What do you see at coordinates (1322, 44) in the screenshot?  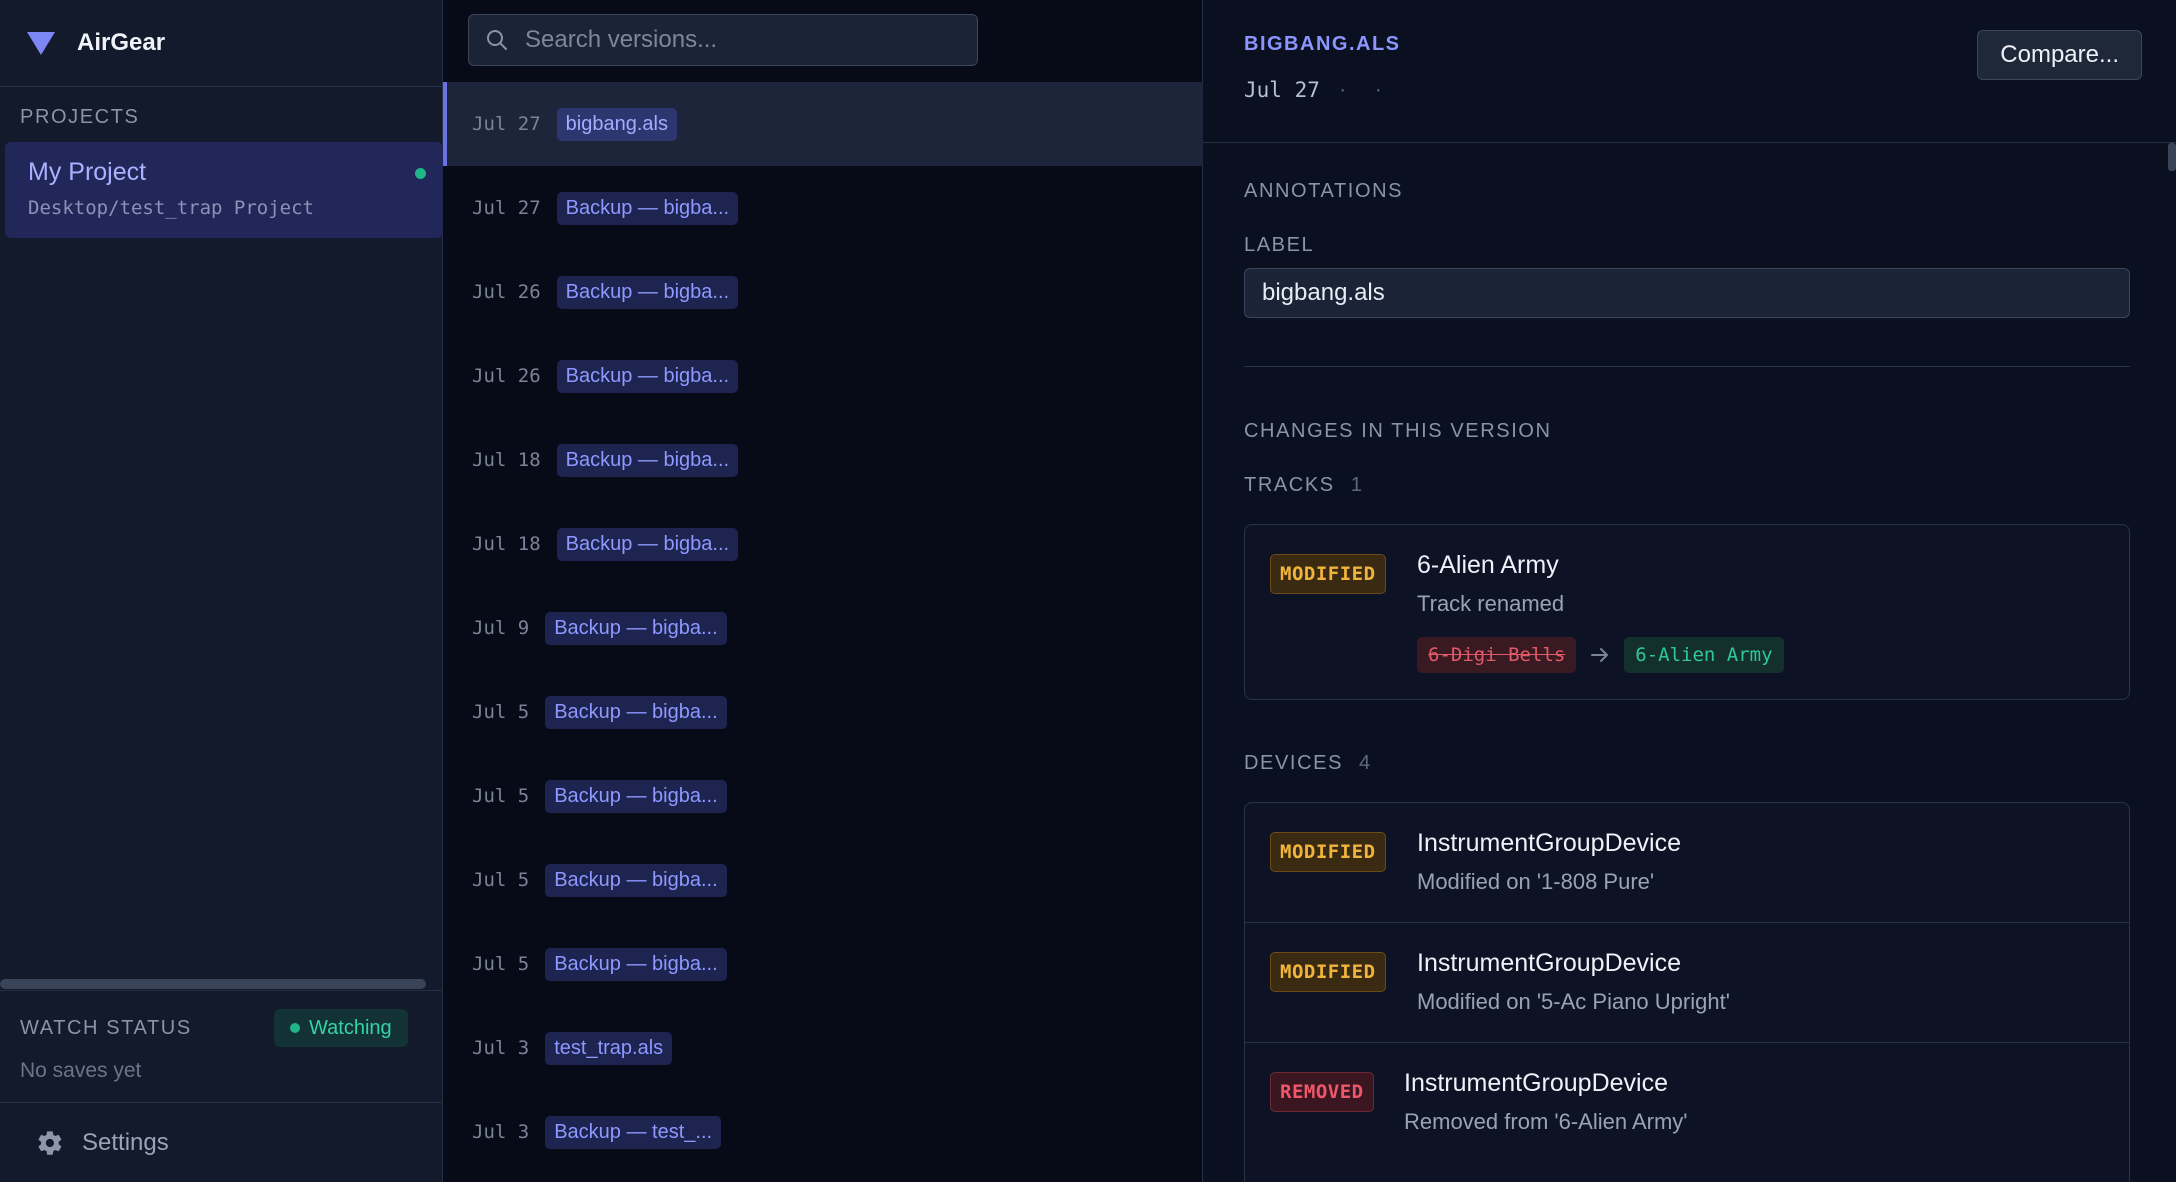 I see `file-name: BIGBANG.ALS` at bounding box center [1322, 44].